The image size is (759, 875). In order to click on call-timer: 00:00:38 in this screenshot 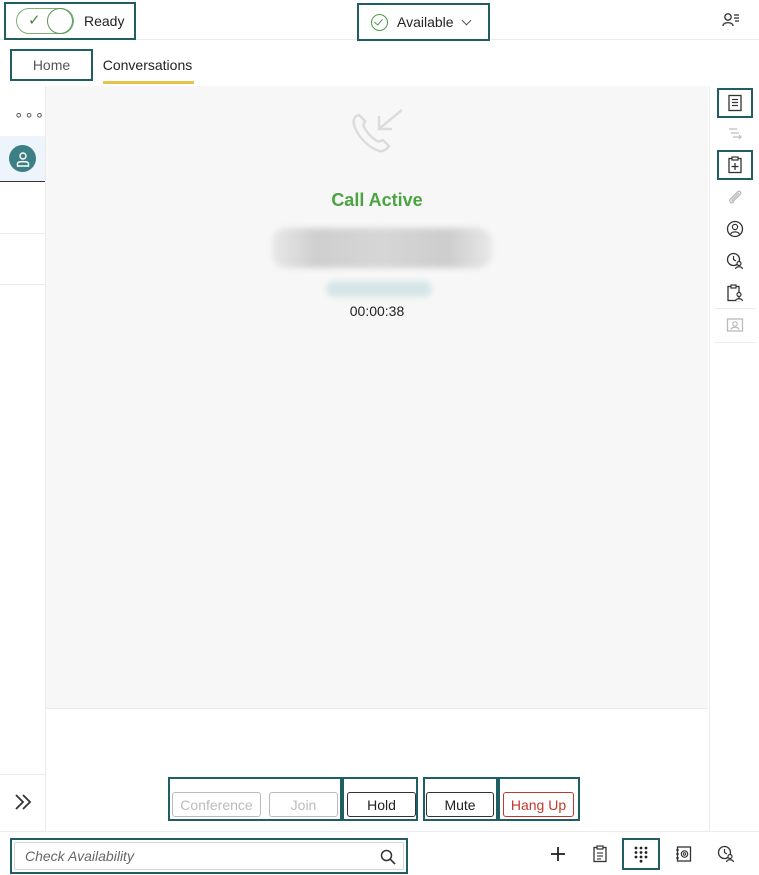, I will do `click(377, 311)`.